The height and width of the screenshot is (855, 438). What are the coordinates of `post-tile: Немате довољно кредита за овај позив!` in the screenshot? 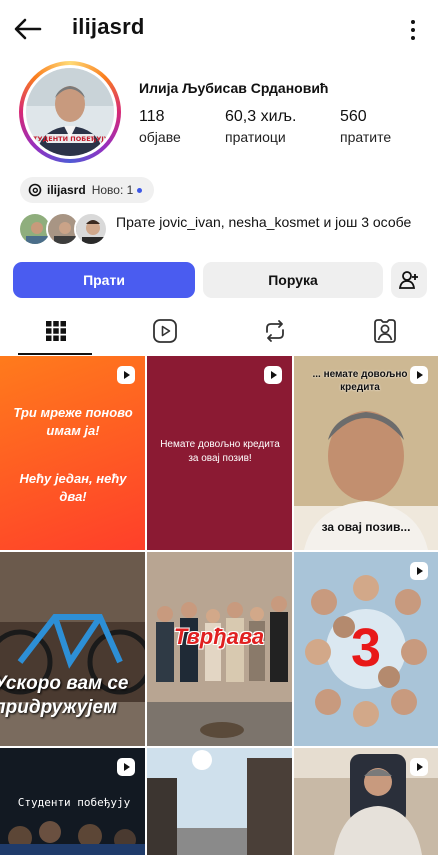 It's located at (219, 453).